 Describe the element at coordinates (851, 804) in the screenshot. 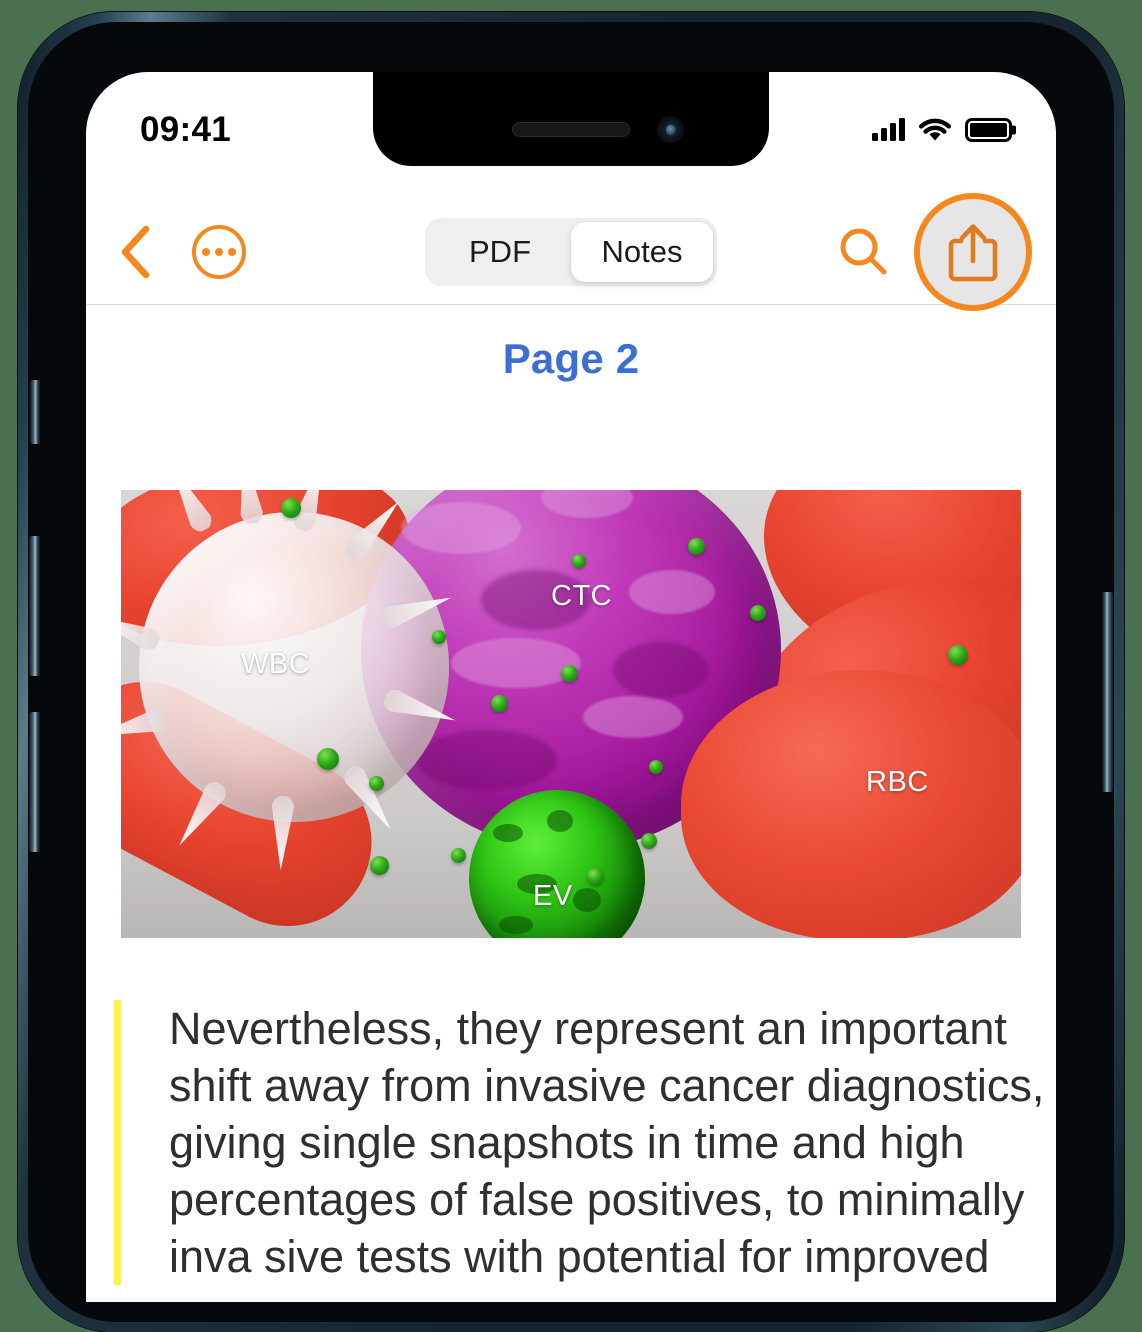

I see `rbc-main-shape` at that location.